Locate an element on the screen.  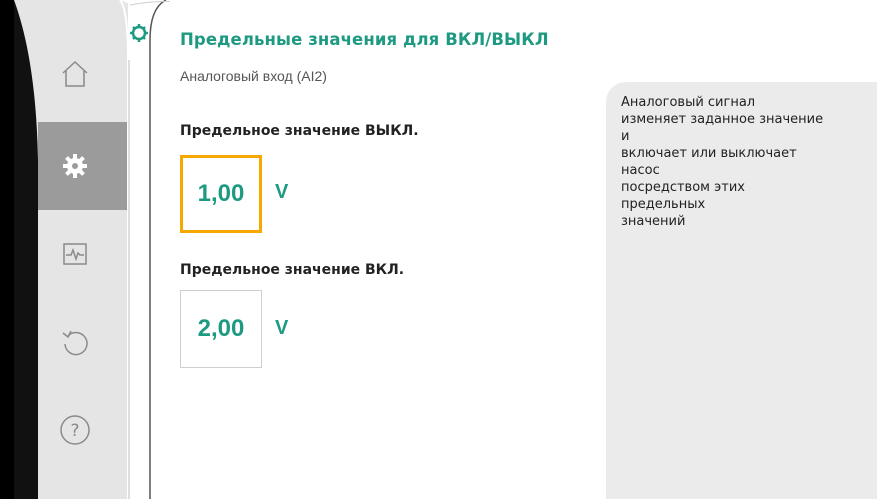
nav-help: ? is located at coordinates (75, 430).